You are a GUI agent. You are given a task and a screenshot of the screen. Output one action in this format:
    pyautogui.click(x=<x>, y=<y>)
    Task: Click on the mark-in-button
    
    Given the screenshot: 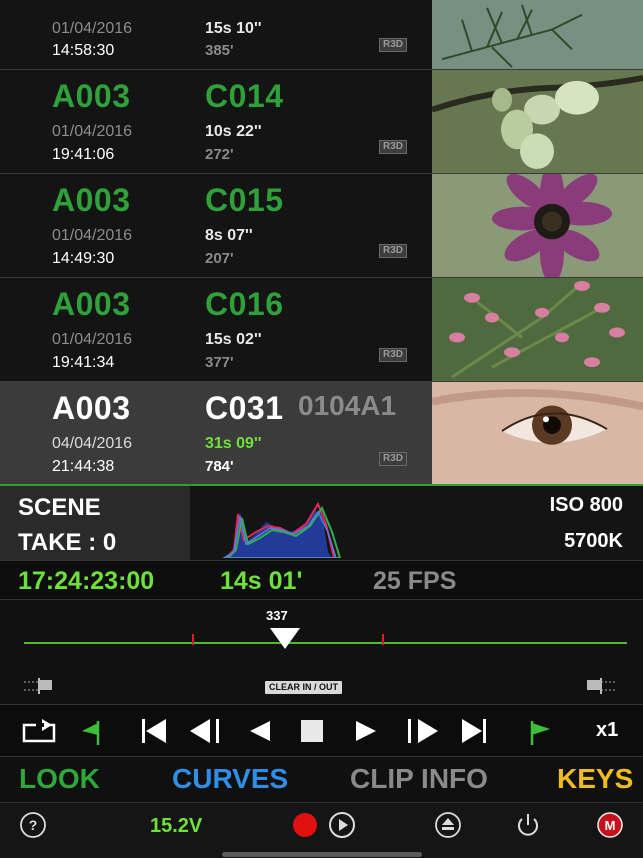 What is the action you would take?
    pyautogui.click(x=96, y=731)
    